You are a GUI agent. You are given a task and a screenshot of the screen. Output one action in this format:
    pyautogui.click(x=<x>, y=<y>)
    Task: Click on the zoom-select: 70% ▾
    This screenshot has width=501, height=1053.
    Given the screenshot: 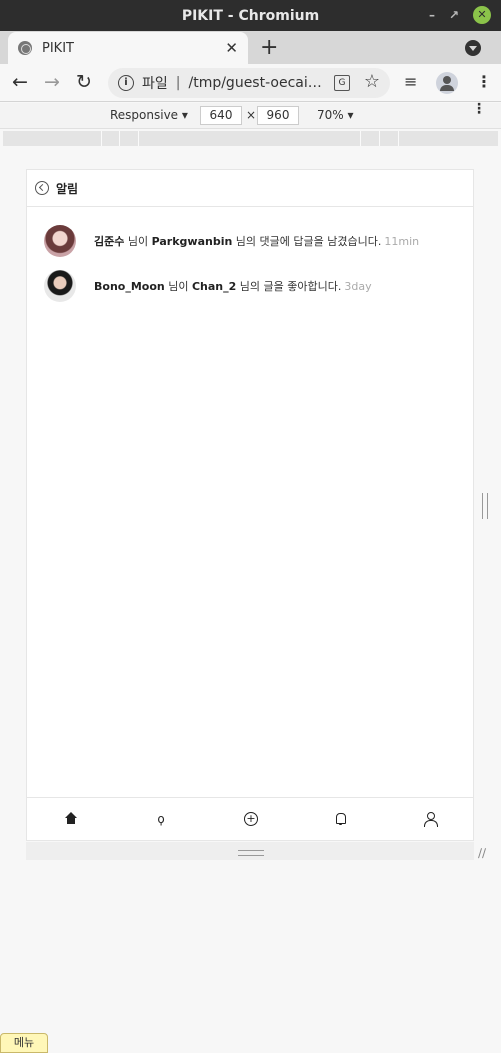 What is the action you would take?
    pyautogui.click(x=335, y=115)
    